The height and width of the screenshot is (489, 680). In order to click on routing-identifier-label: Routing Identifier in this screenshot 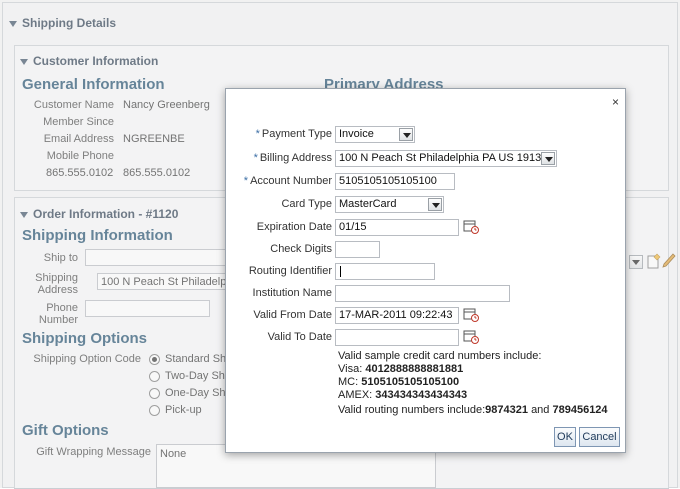, I will do `click(290, 271)`.